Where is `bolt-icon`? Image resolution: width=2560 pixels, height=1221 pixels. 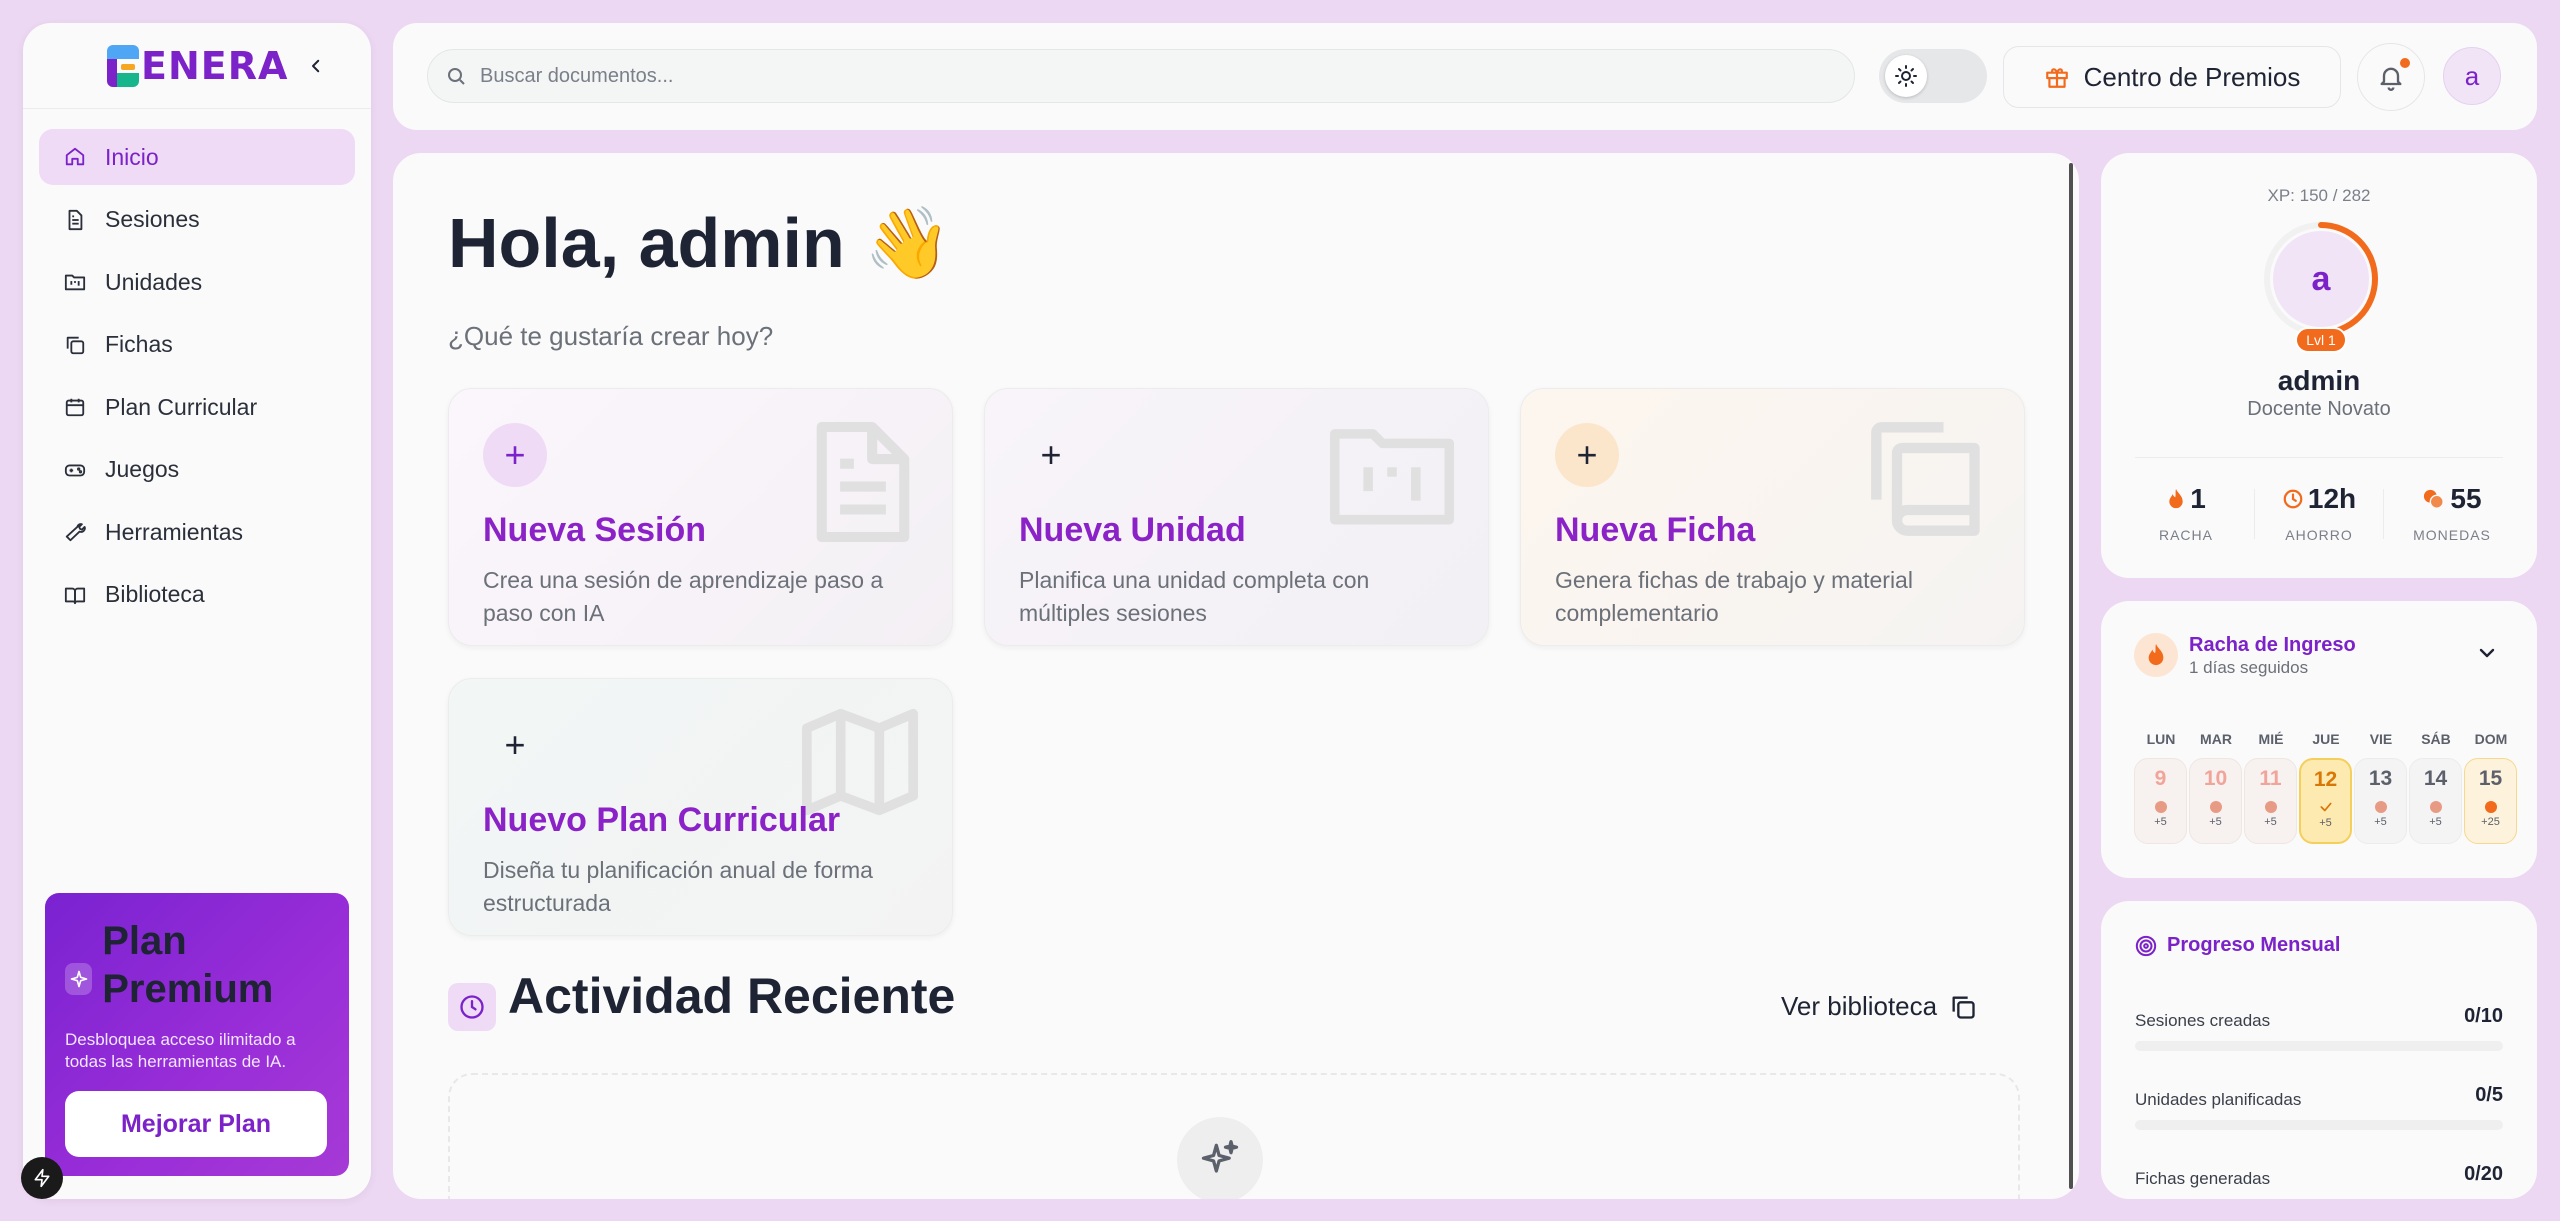
bolt-icon is located at coordinates (42, 1178).